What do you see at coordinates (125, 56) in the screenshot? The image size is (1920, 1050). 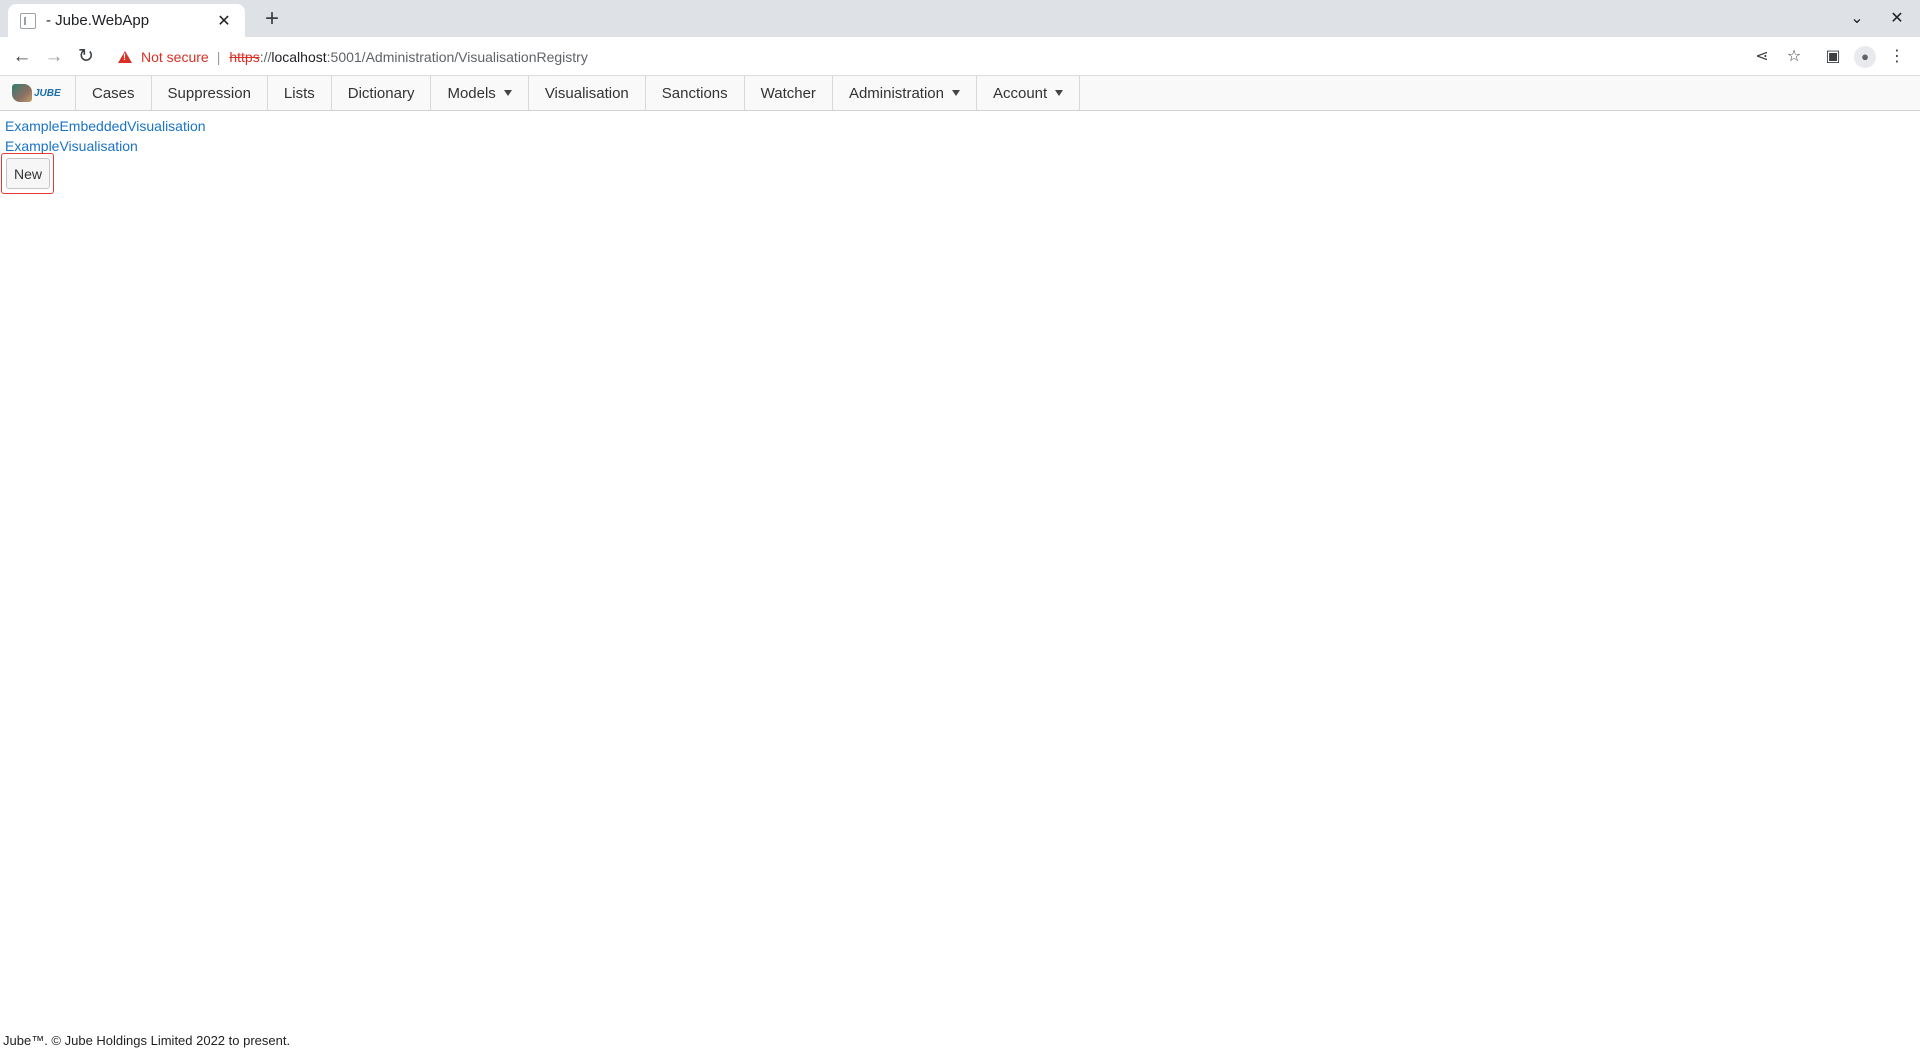 I see `warning-icon` at bounding box center [125, 56].